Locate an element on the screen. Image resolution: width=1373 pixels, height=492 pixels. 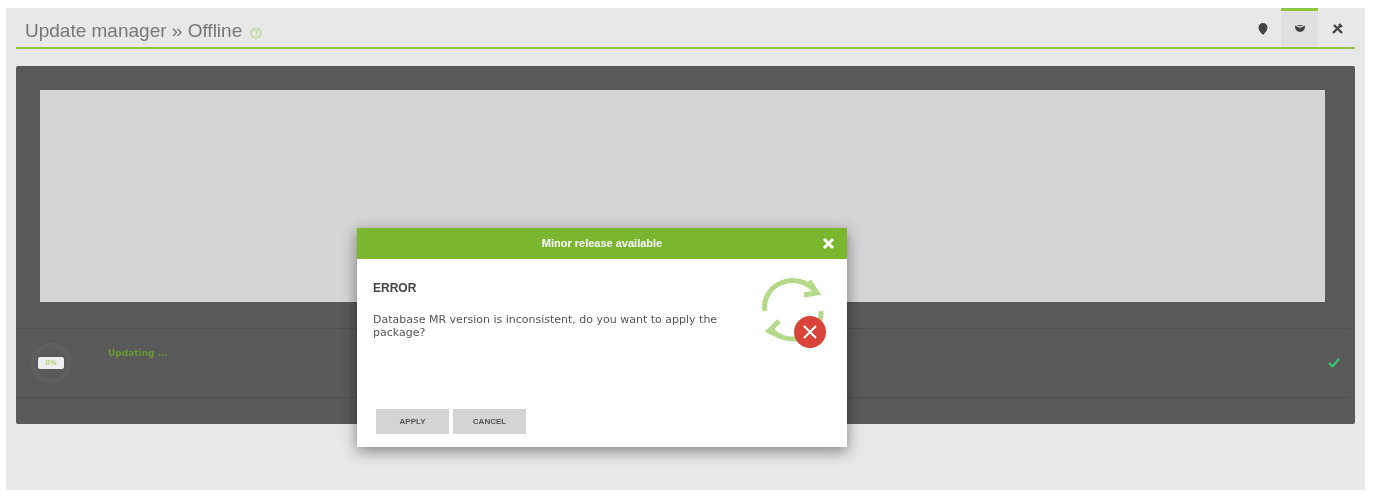
error-message: Database MR version is inconsistent, do you want to apply the package? is located at coordinates (546, 326).